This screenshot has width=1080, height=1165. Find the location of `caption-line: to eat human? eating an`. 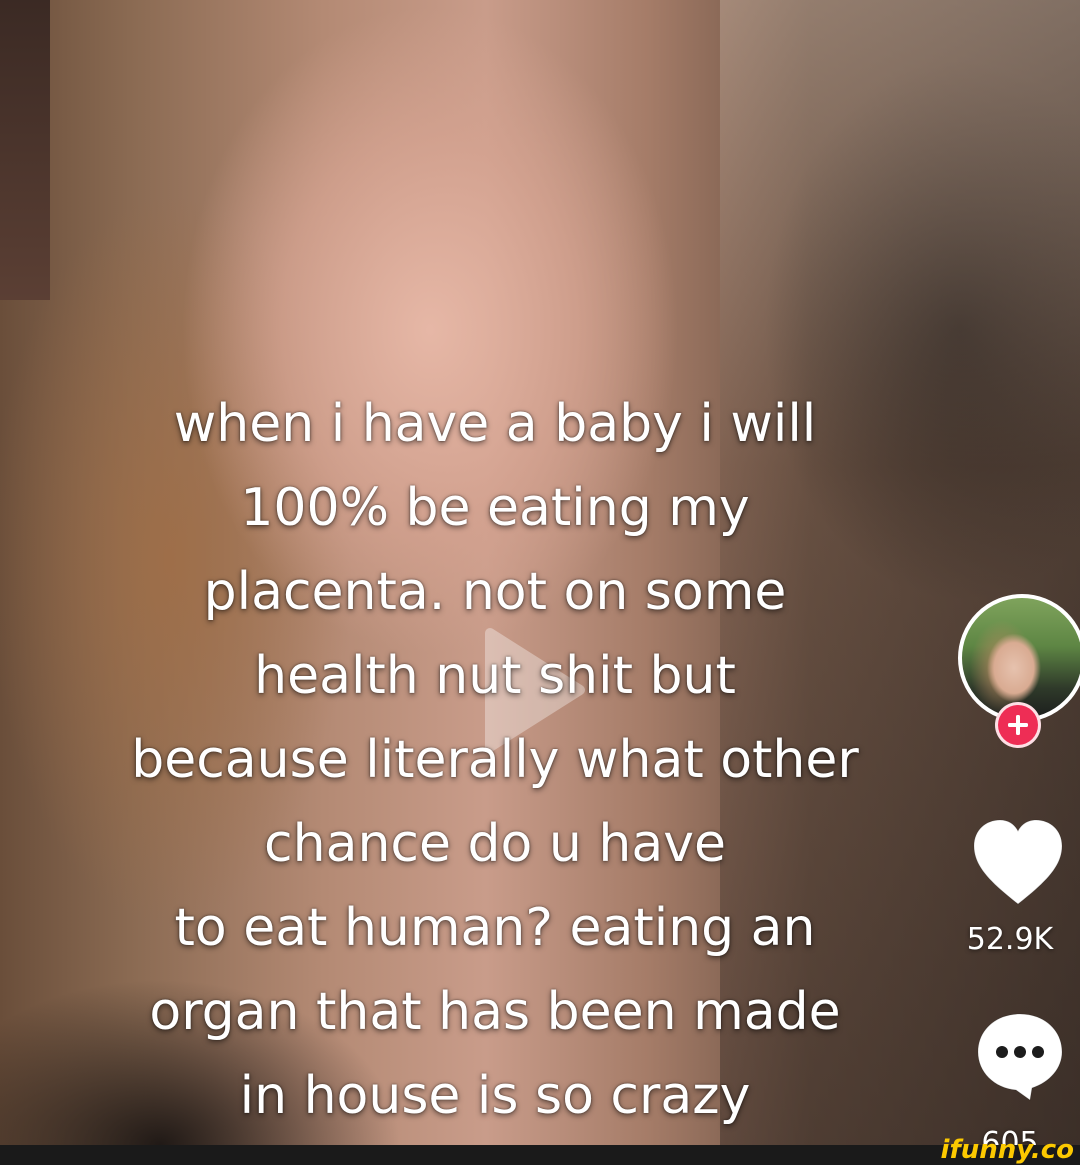

caption-line: to eat human? eating an is located at coordinates (495, 928).